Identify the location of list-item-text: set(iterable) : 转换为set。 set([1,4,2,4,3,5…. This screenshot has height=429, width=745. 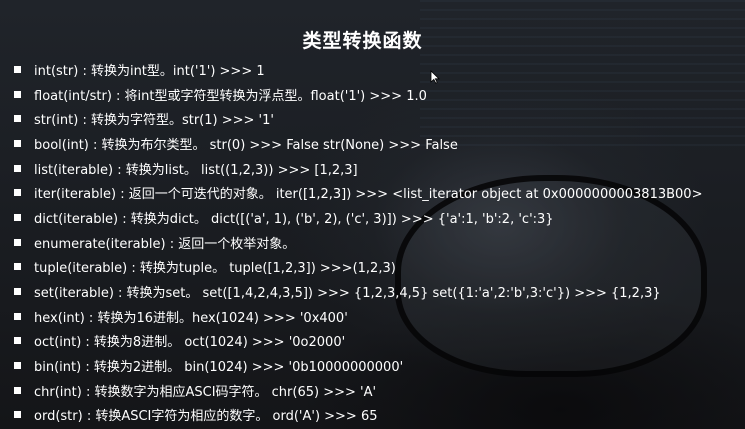
(347, 294).